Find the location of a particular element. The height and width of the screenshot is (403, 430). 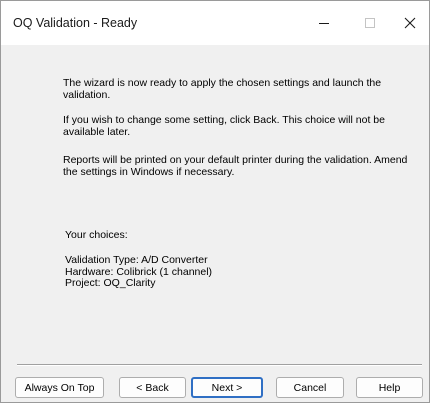

choice-project: Project: OQ_Clarity is located at coordinates (110, 283).